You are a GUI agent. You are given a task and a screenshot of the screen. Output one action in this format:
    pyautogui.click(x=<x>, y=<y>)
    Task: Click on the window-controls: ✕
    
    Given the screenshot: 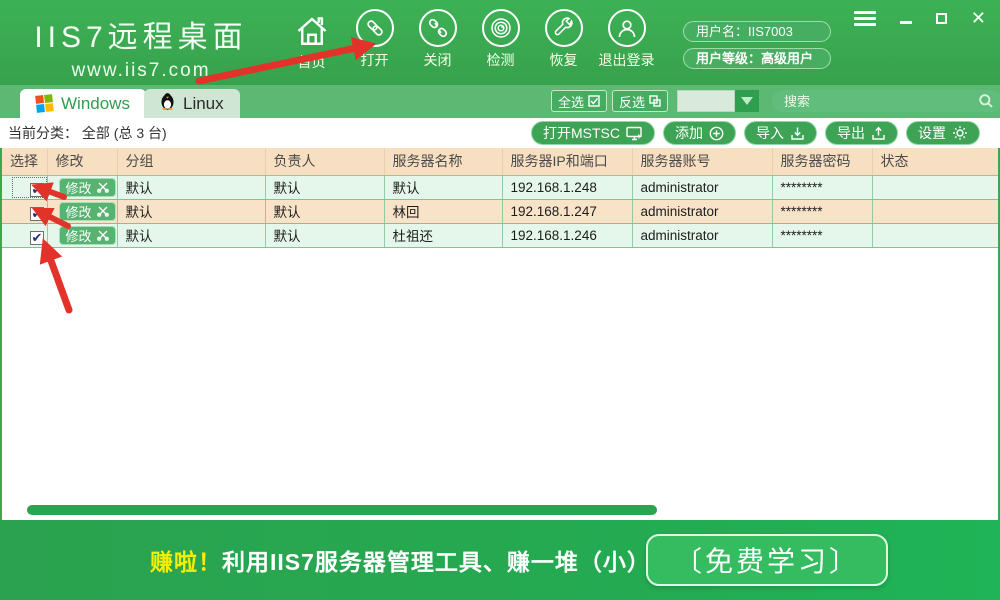 What is the action you would take?
    pyautogui.click(x=919, y=18)
    